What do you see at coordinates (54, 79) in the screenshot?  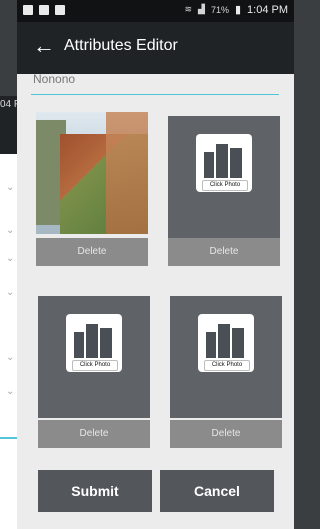 I see `name-field-value: Nonono` at bounding box center [54, 79].